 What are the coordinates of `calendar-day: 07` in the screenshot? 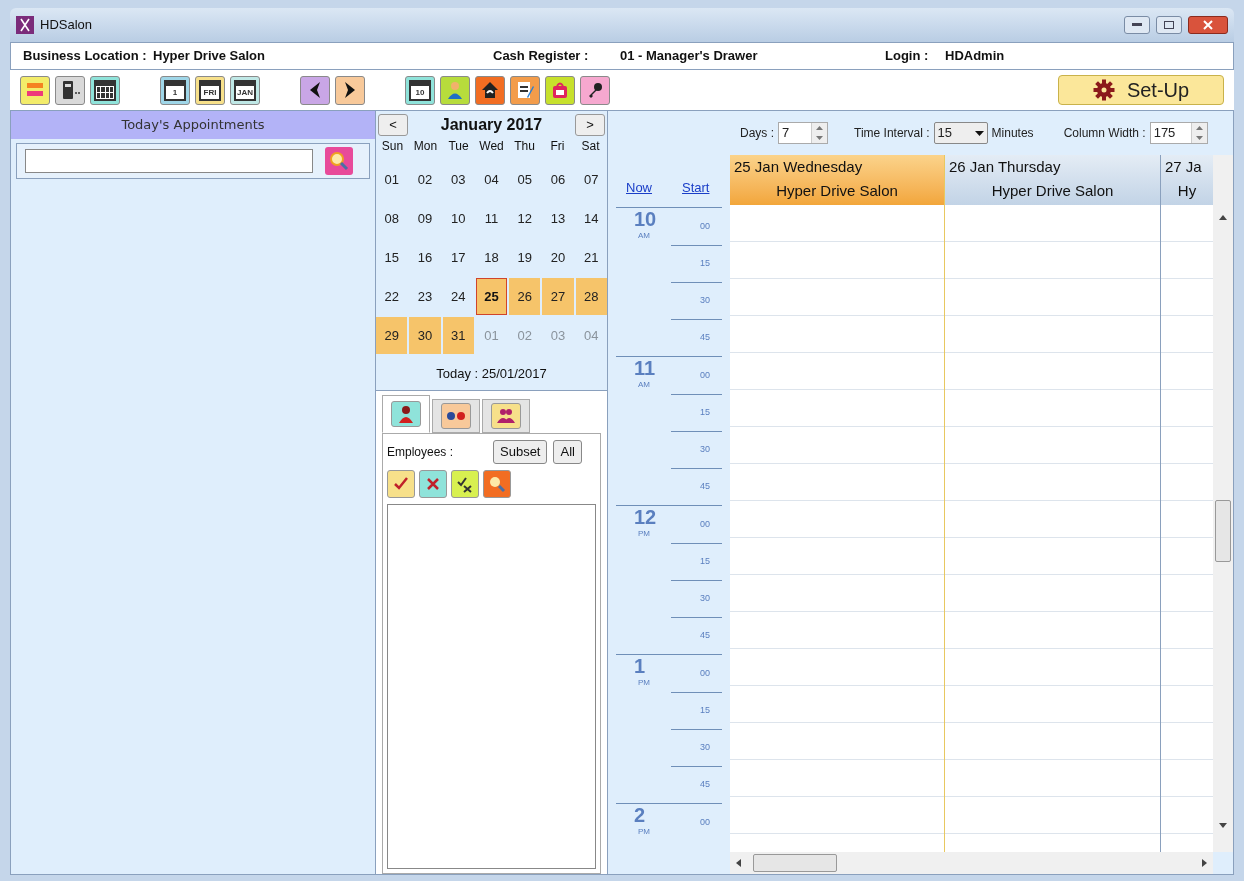 It's located at (591, 179).